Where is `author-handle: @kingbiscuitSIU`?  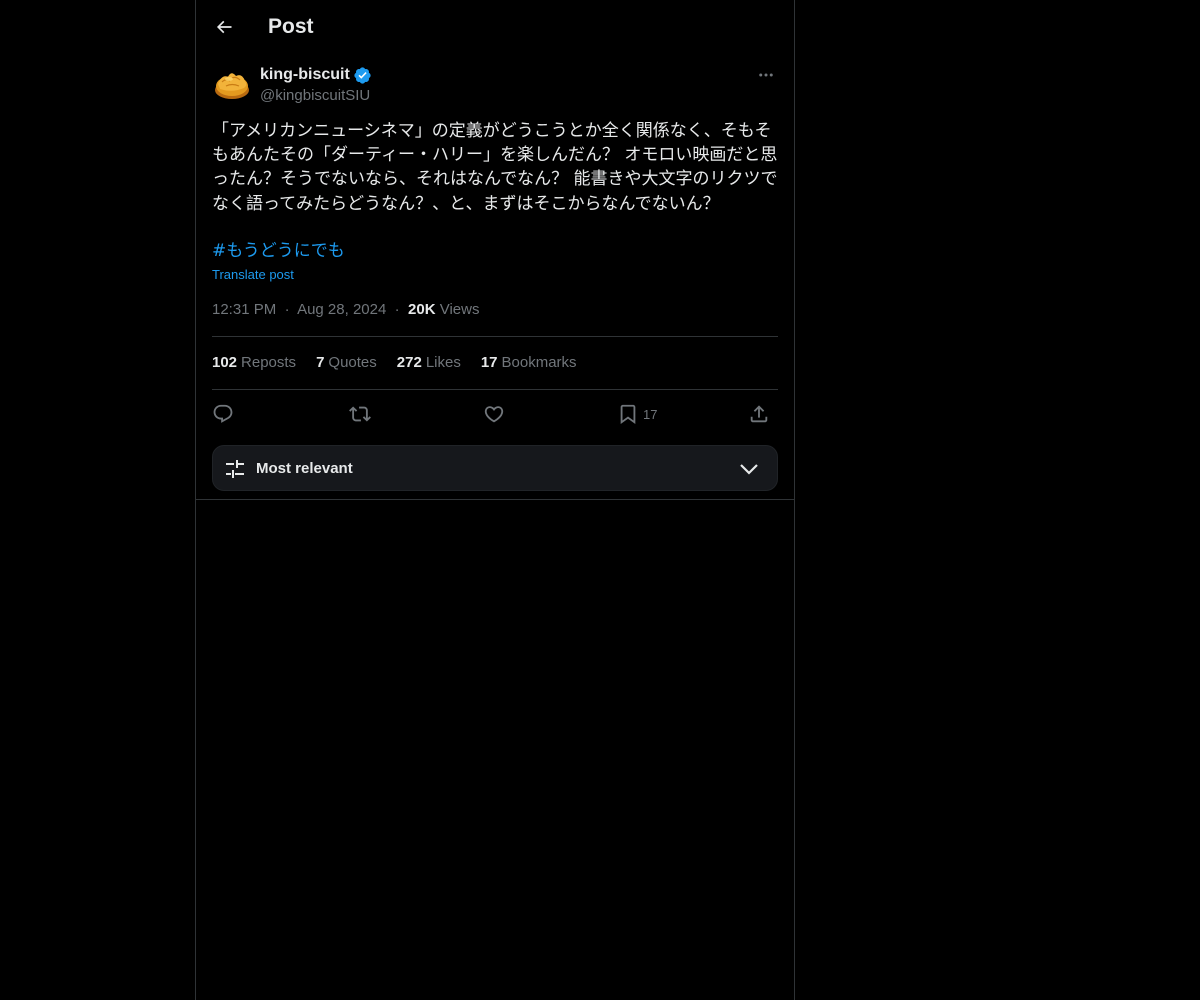 author-handle: @kingbiscuitSIU is located at coordinates (315, 96).